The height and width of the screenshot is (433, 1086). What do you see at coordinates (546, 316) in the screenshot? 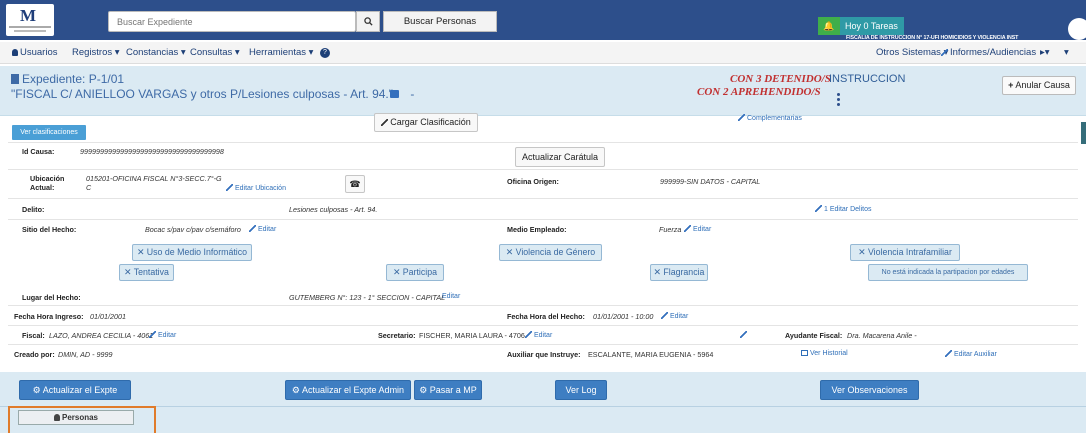
I see `fecha-hecho-label: Fecha Hora del Hecho:` at bounding box center [546, 316].